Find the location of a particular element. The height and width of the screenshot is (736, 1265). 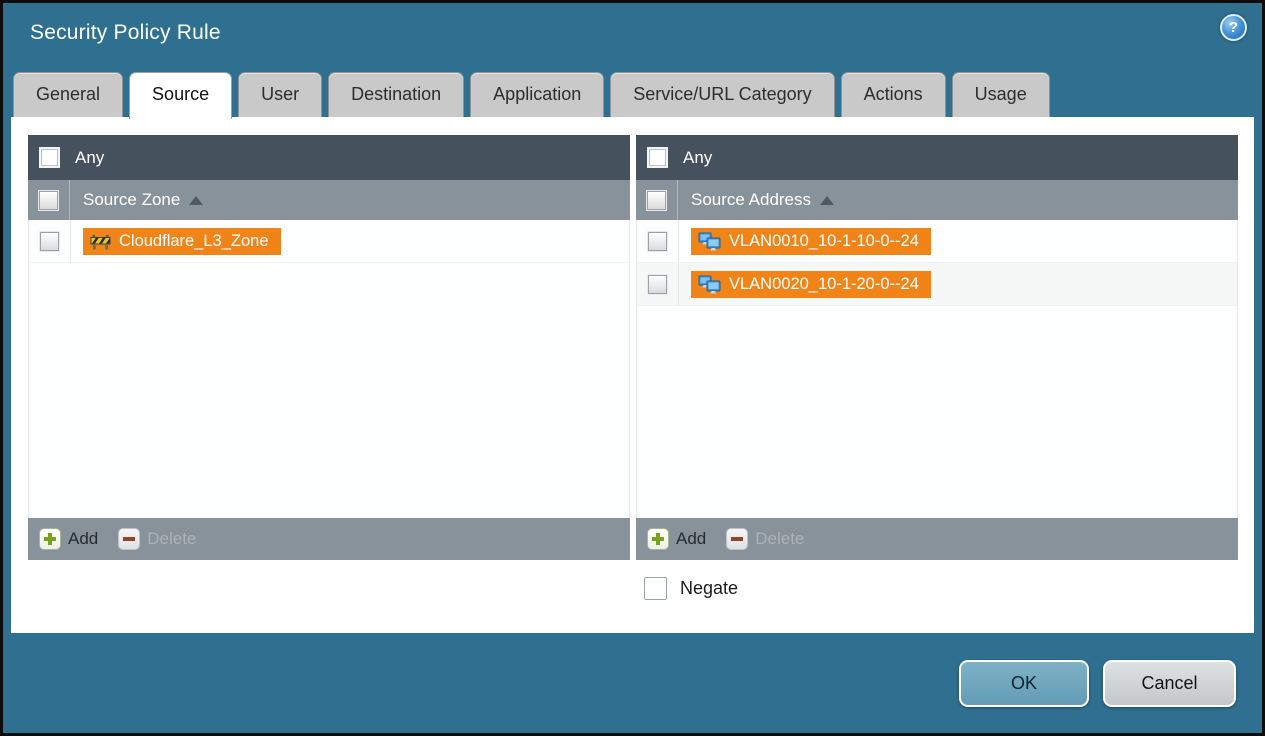

source-address-any-header: Any is located at coordinates (937, 157).